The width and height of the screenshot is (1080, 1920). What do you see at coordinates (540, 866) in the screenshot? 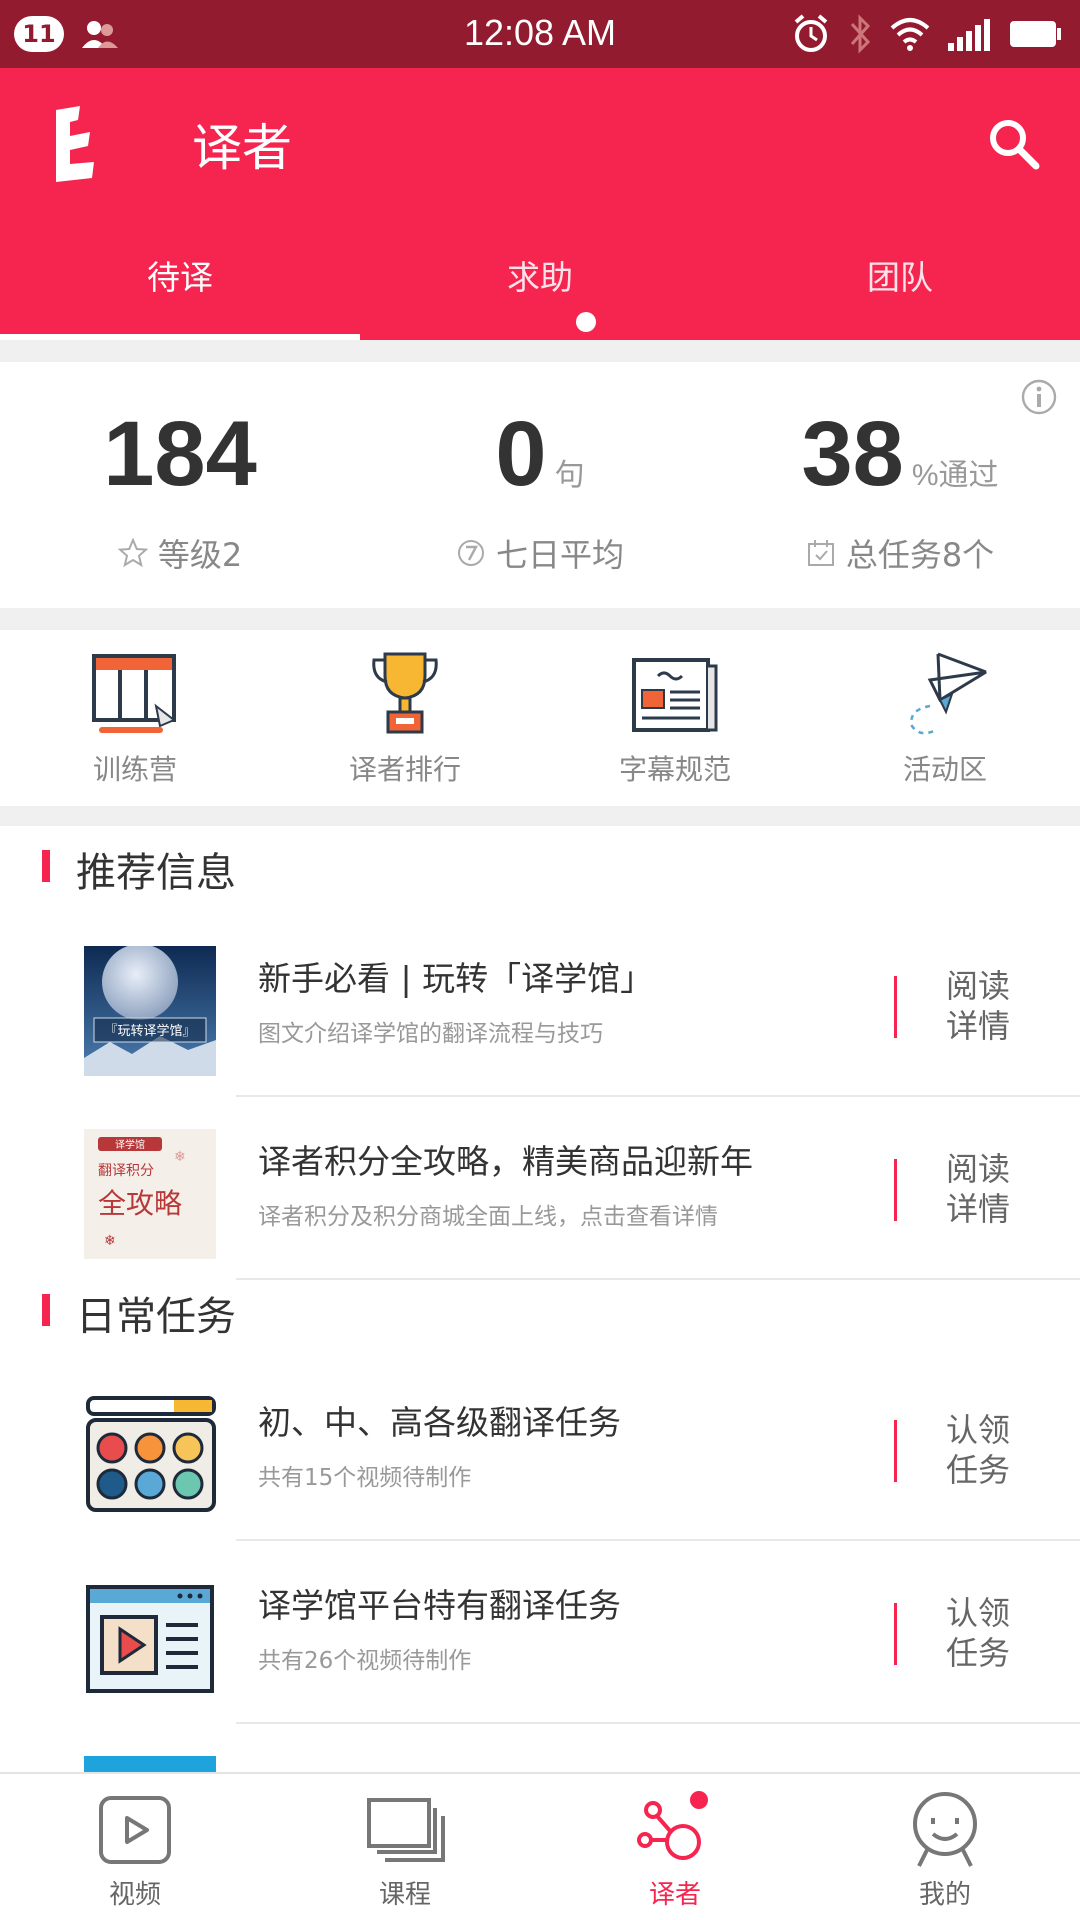
I see `section-header-recommend: 推荐信息` at bounding box center [540, 866].